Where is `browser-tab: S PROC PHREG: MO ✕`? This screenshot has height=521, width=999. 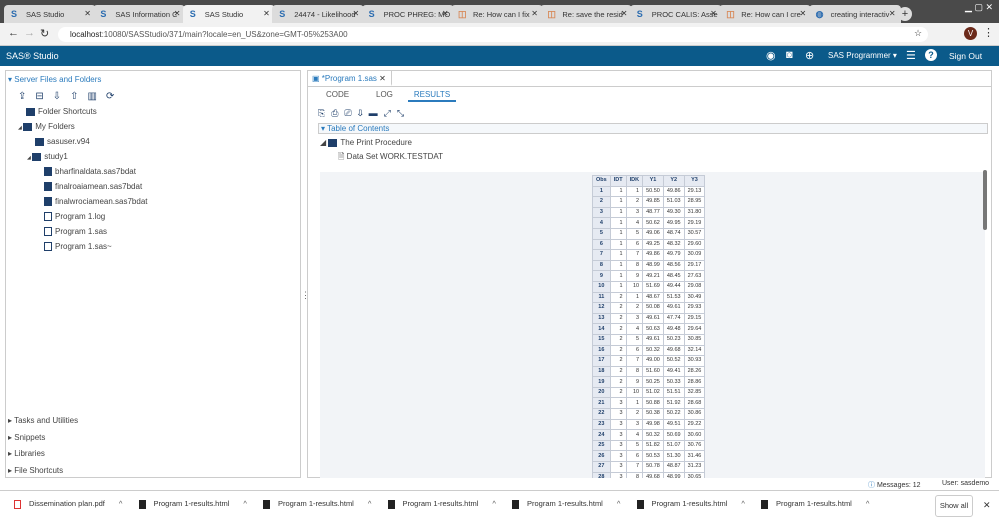 browser-tab: S PROC PHREG: MO ✕ is located at coordinates (407, 14).